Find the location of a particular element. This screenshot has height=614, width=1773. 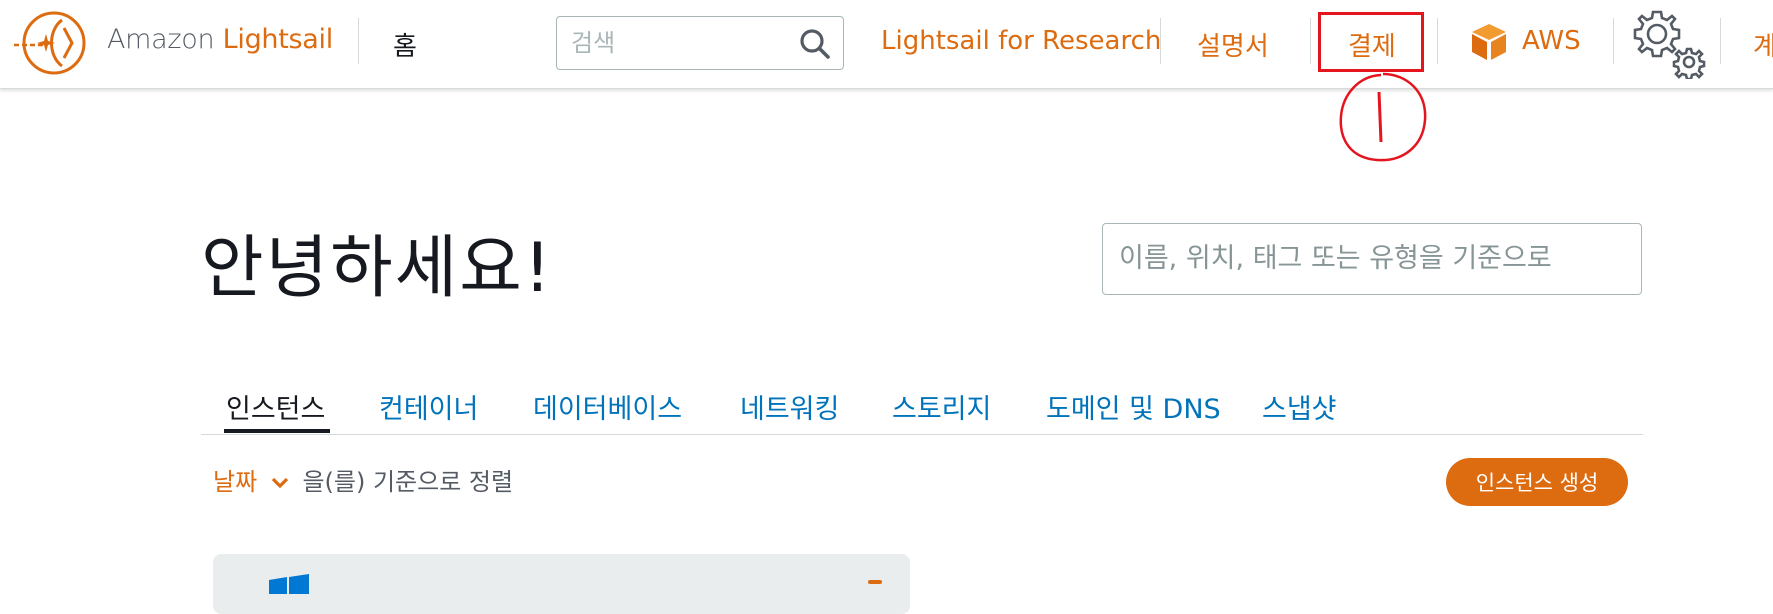

tab-domains-dns: 도메인 및 DNS is located at coordinates (1133, 406).